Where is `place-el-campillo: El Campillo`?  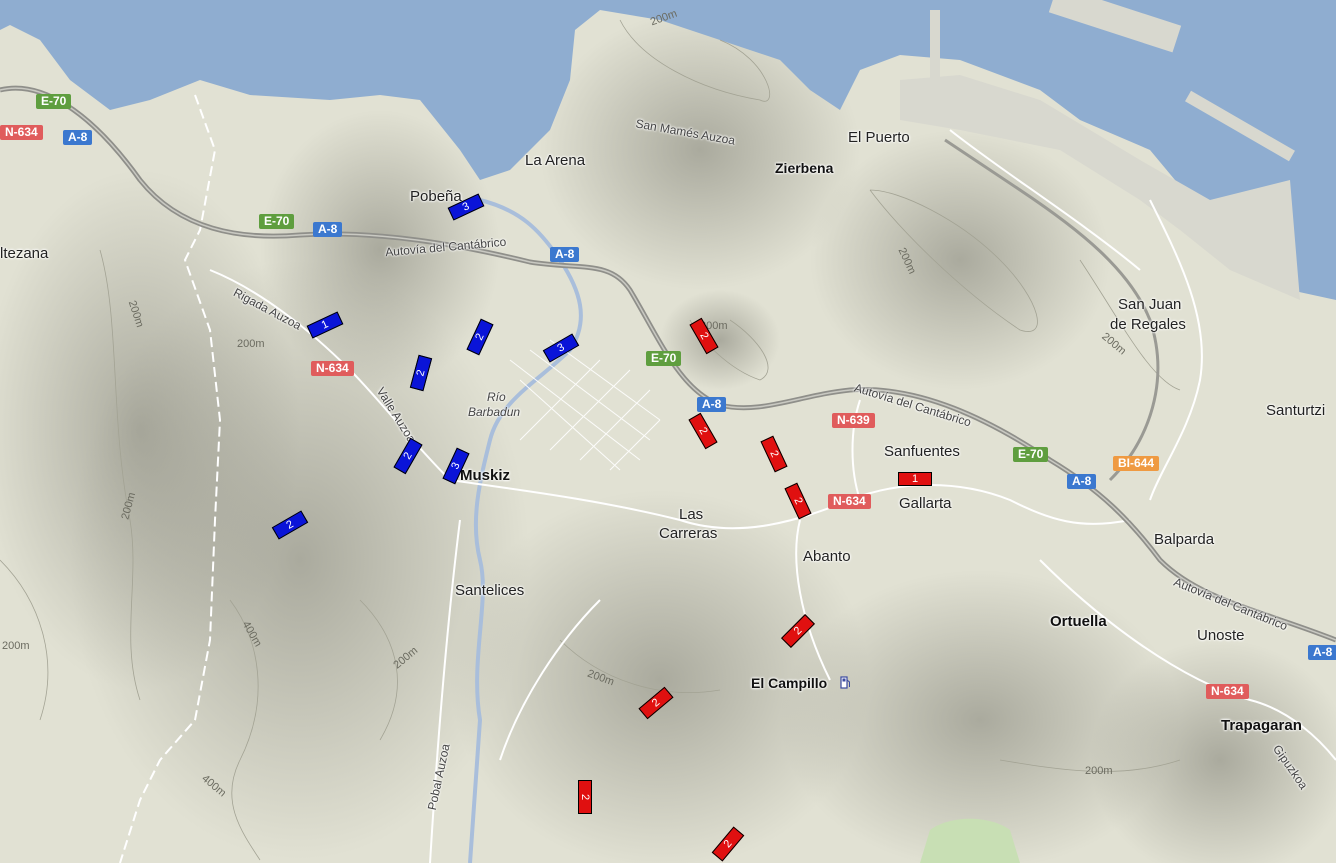 place-el-campillo: El Campillo is located at coordinates (789, 683).